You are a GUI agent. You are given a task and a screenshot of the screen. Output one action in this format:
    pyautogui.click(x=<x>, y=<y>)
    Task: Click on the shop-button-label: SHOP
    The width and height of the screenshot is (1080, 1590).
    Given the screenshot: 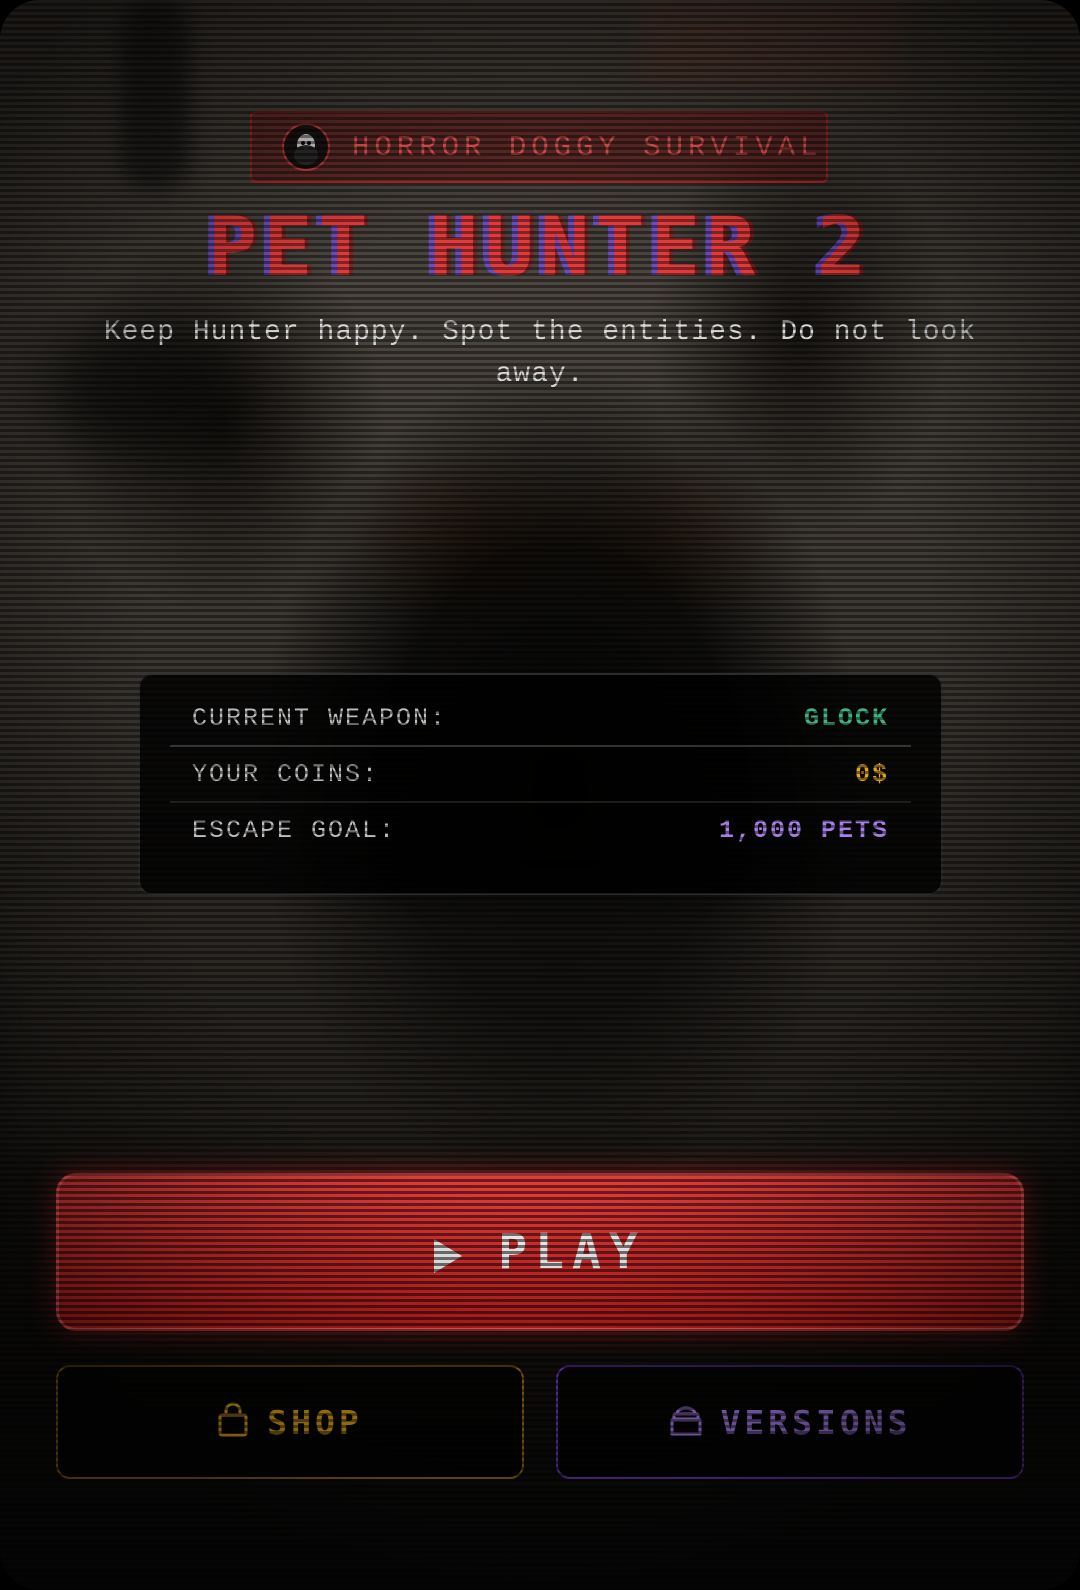 What is the action you would take?
    pyautogui.click(x=315, y=1422)
    